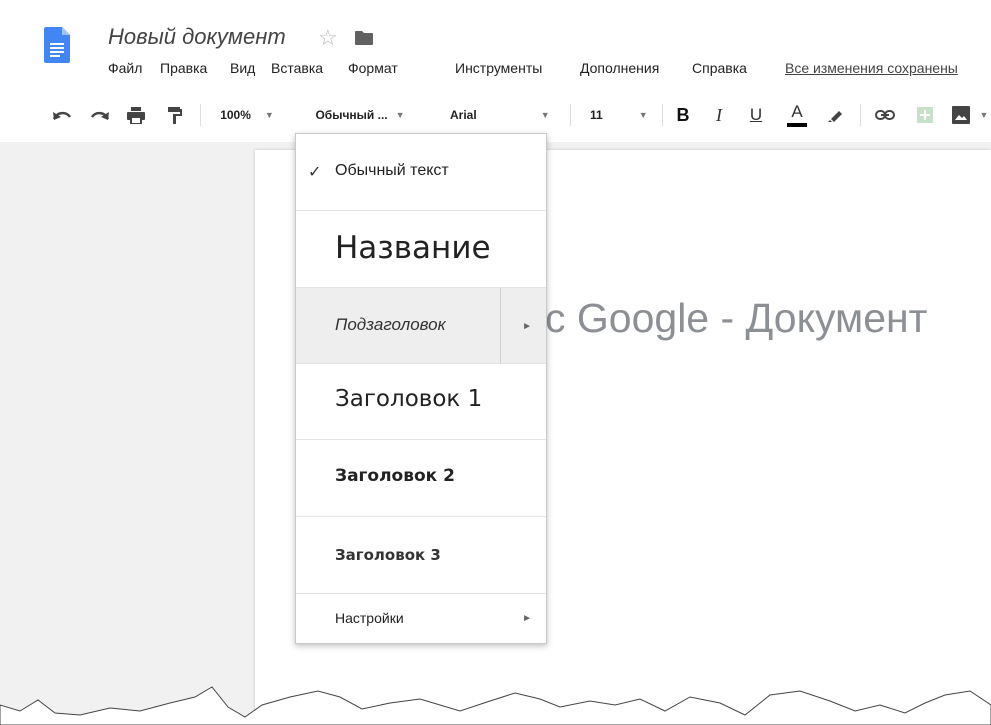  I want to click on link-icon, so click(885, 115).